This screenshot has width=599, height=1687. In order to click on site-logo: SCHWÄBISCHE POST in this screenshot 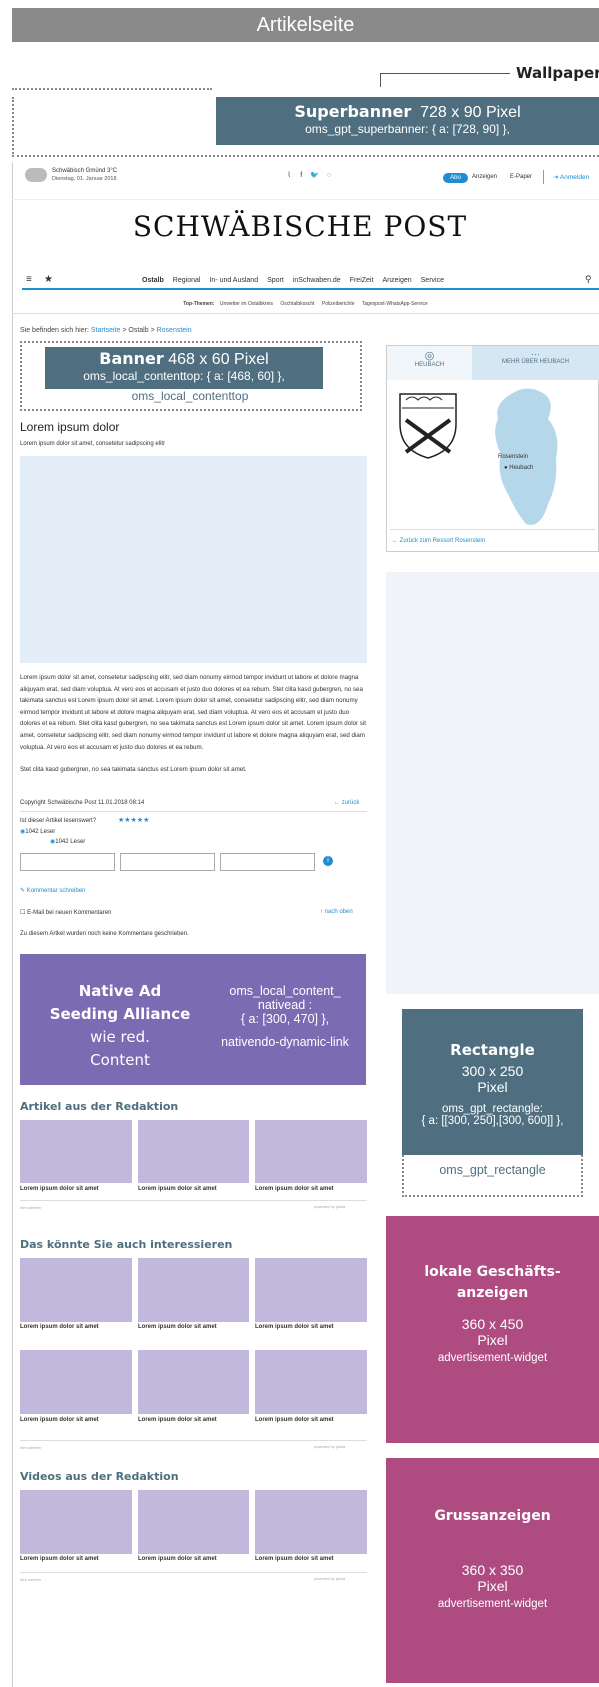, I will do `click(300, 226)`.